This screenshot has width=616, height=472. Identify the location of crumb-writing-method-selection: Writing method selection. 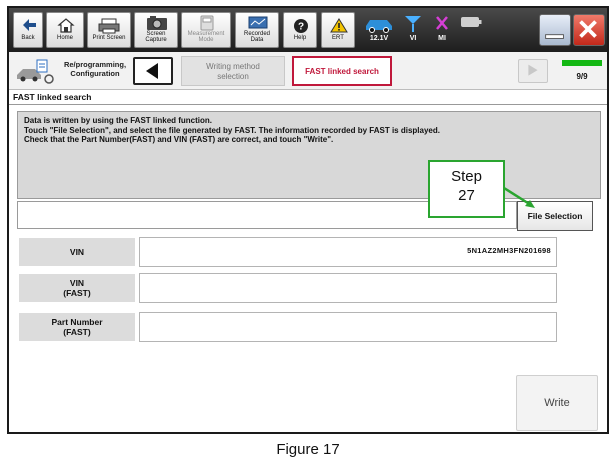
(233, 71).